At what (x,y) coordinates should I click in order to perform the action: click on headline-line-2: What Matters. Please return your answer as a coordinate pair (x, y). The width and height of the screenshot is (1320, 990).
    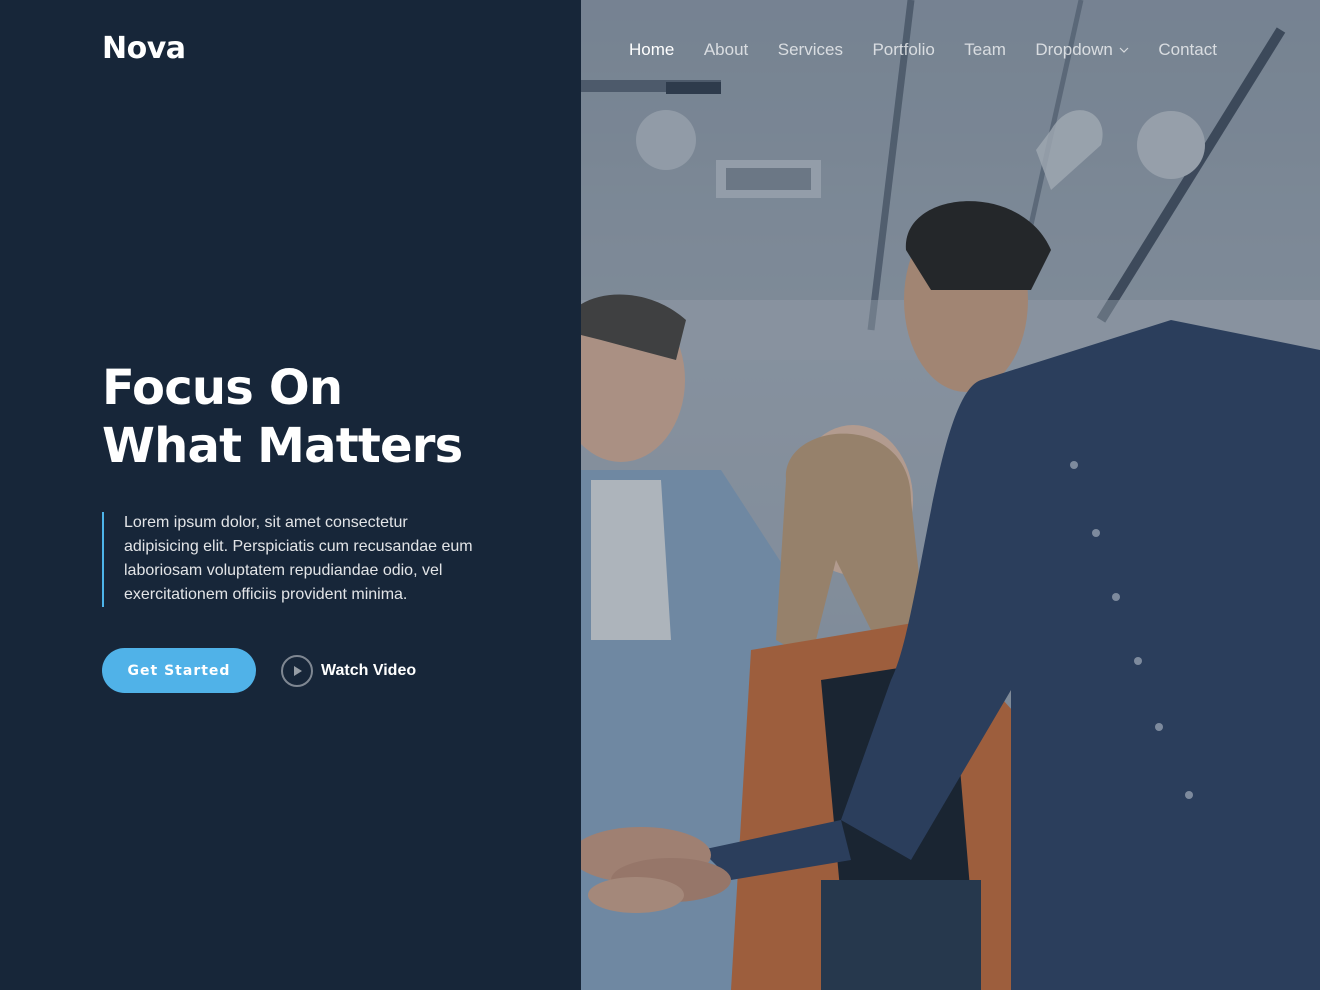
    Looking at the image, I should click on (282, 446).